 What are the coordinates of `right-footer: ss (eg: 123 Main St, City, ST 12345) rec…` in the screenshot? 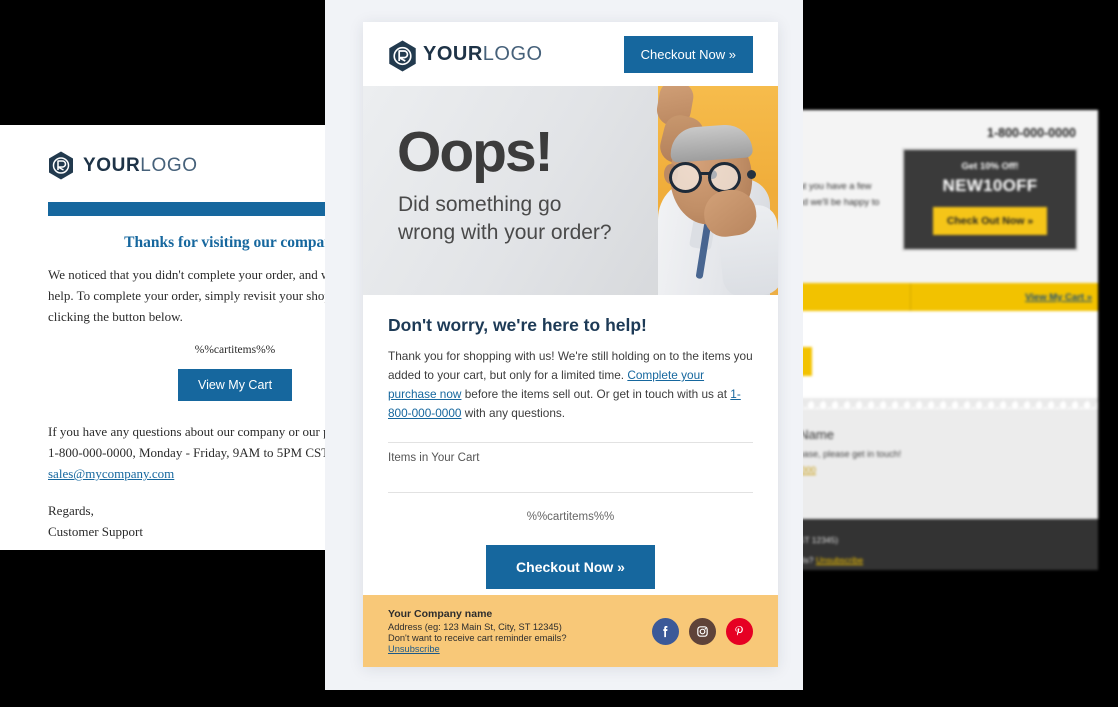 It's located at (948, 544).